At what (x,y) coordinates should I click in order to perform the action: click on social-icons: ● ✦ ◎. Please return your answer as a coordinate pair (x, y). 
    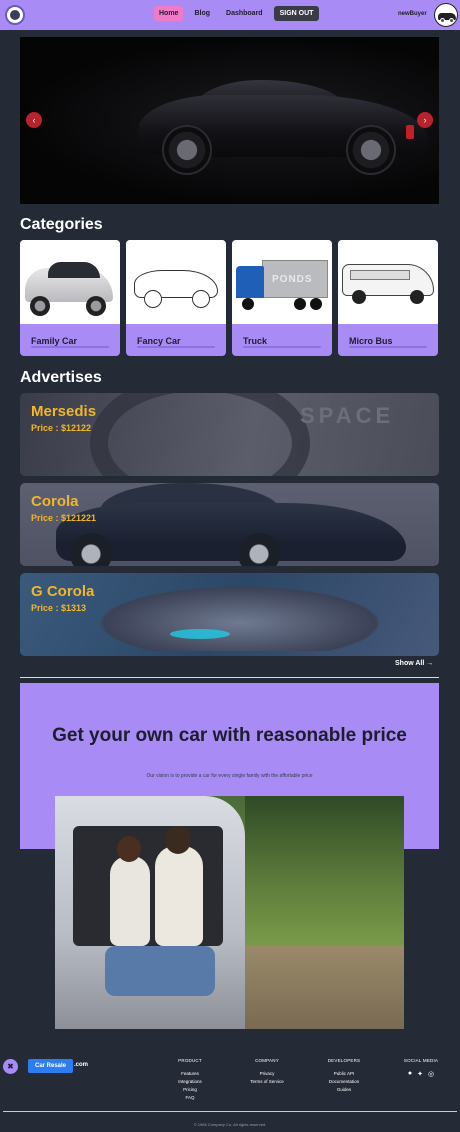
    Looking at the image, I should click on (421, 1074).